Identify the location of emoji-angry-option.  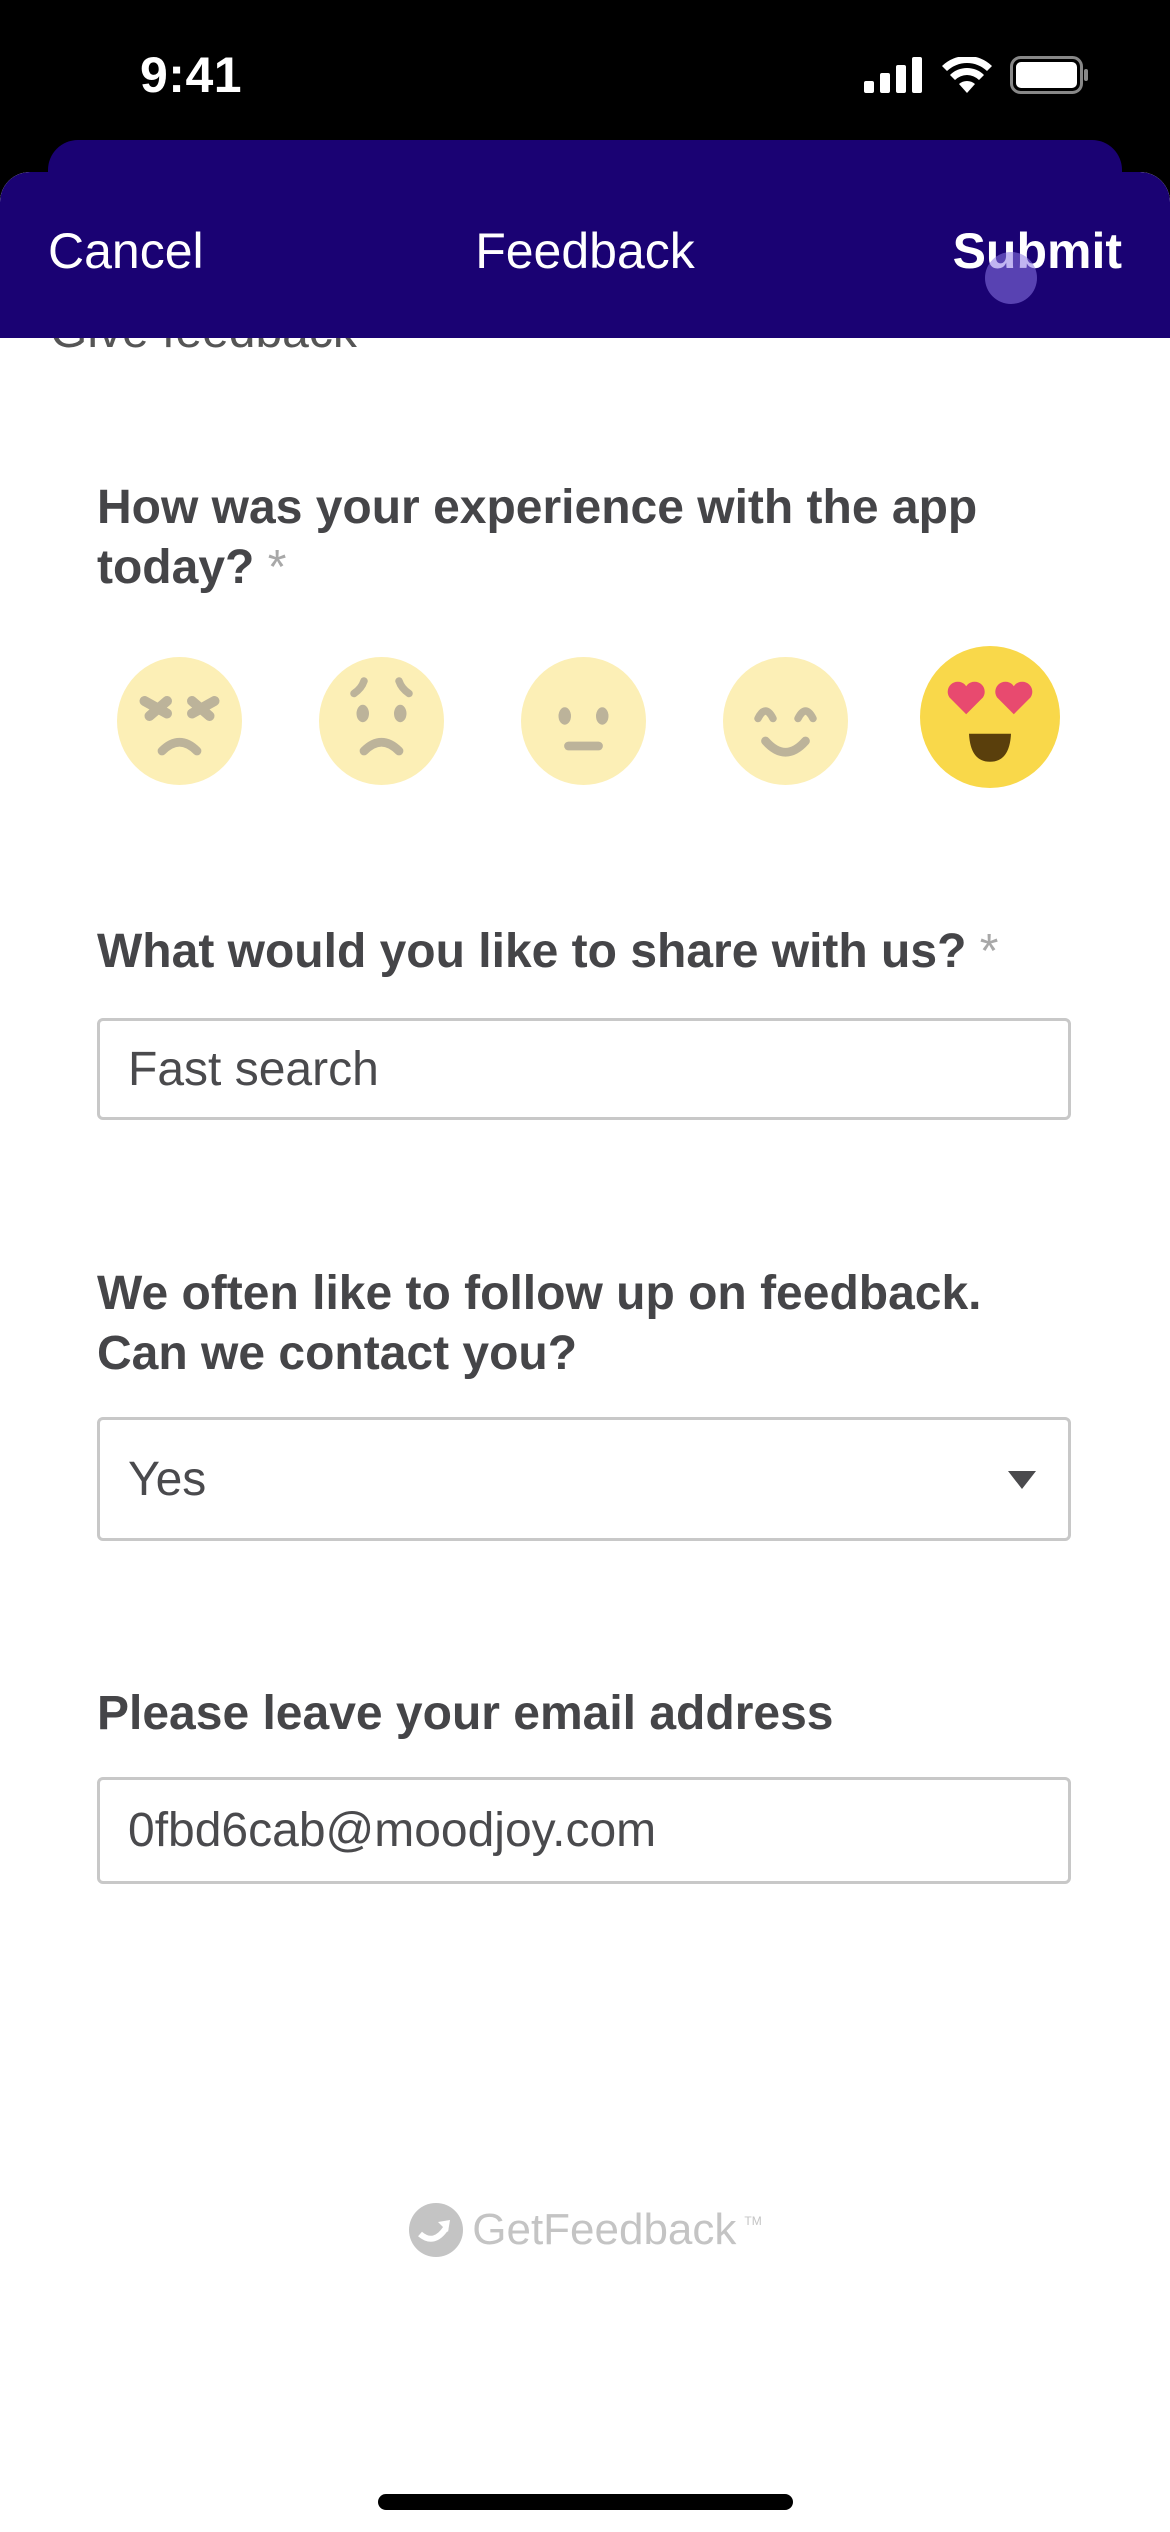
(179, 721).